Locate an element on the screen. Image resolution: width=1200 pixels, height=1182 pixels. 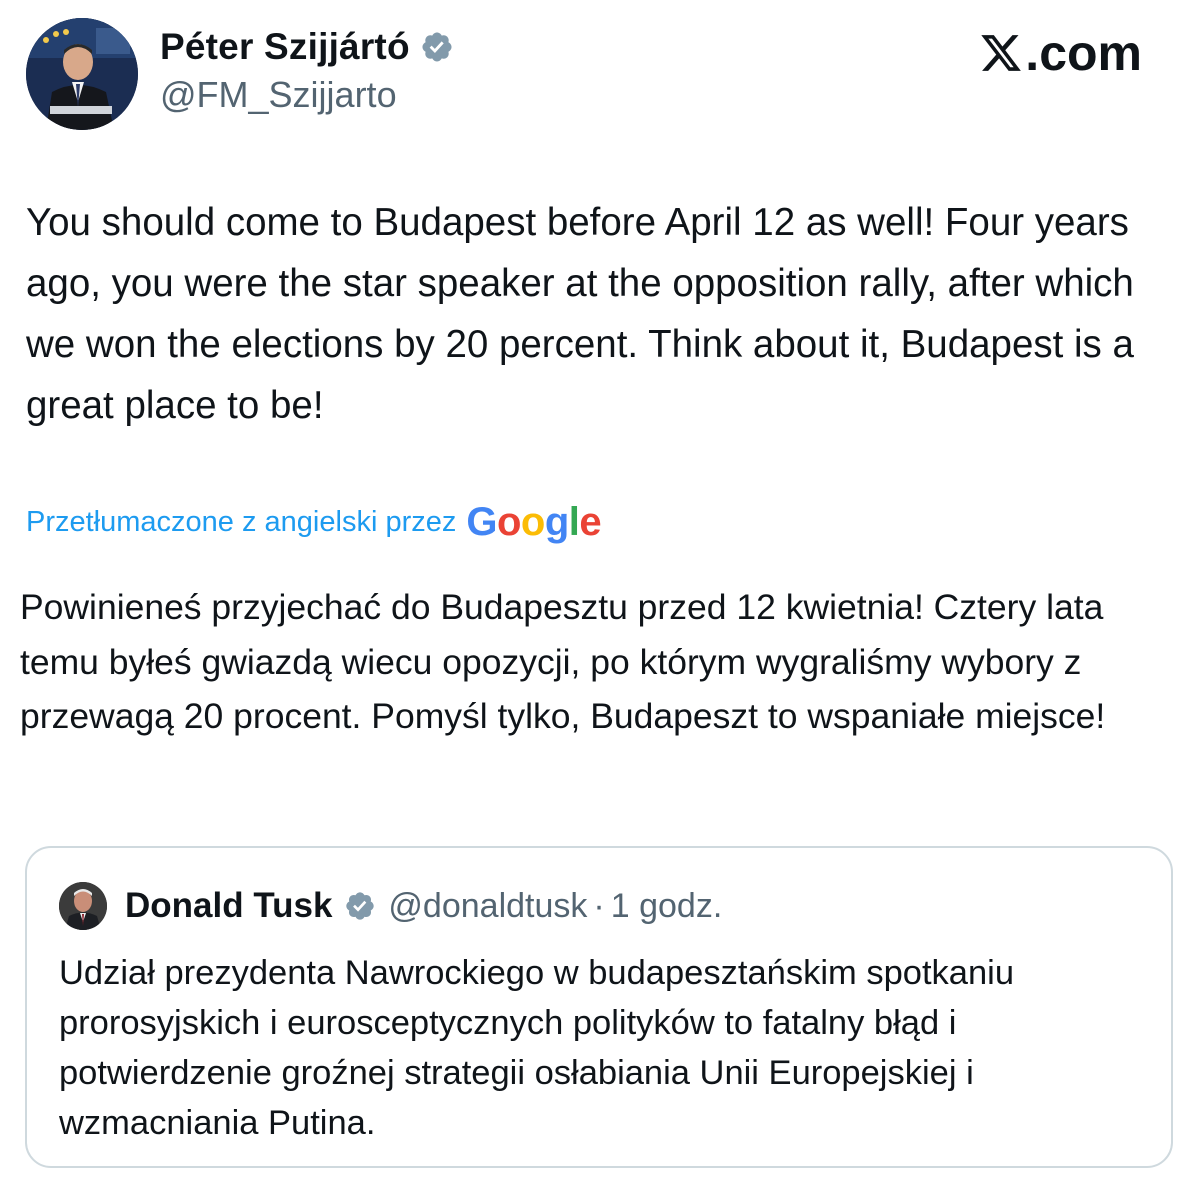
author-avatar is located at coordinates (82, 74).